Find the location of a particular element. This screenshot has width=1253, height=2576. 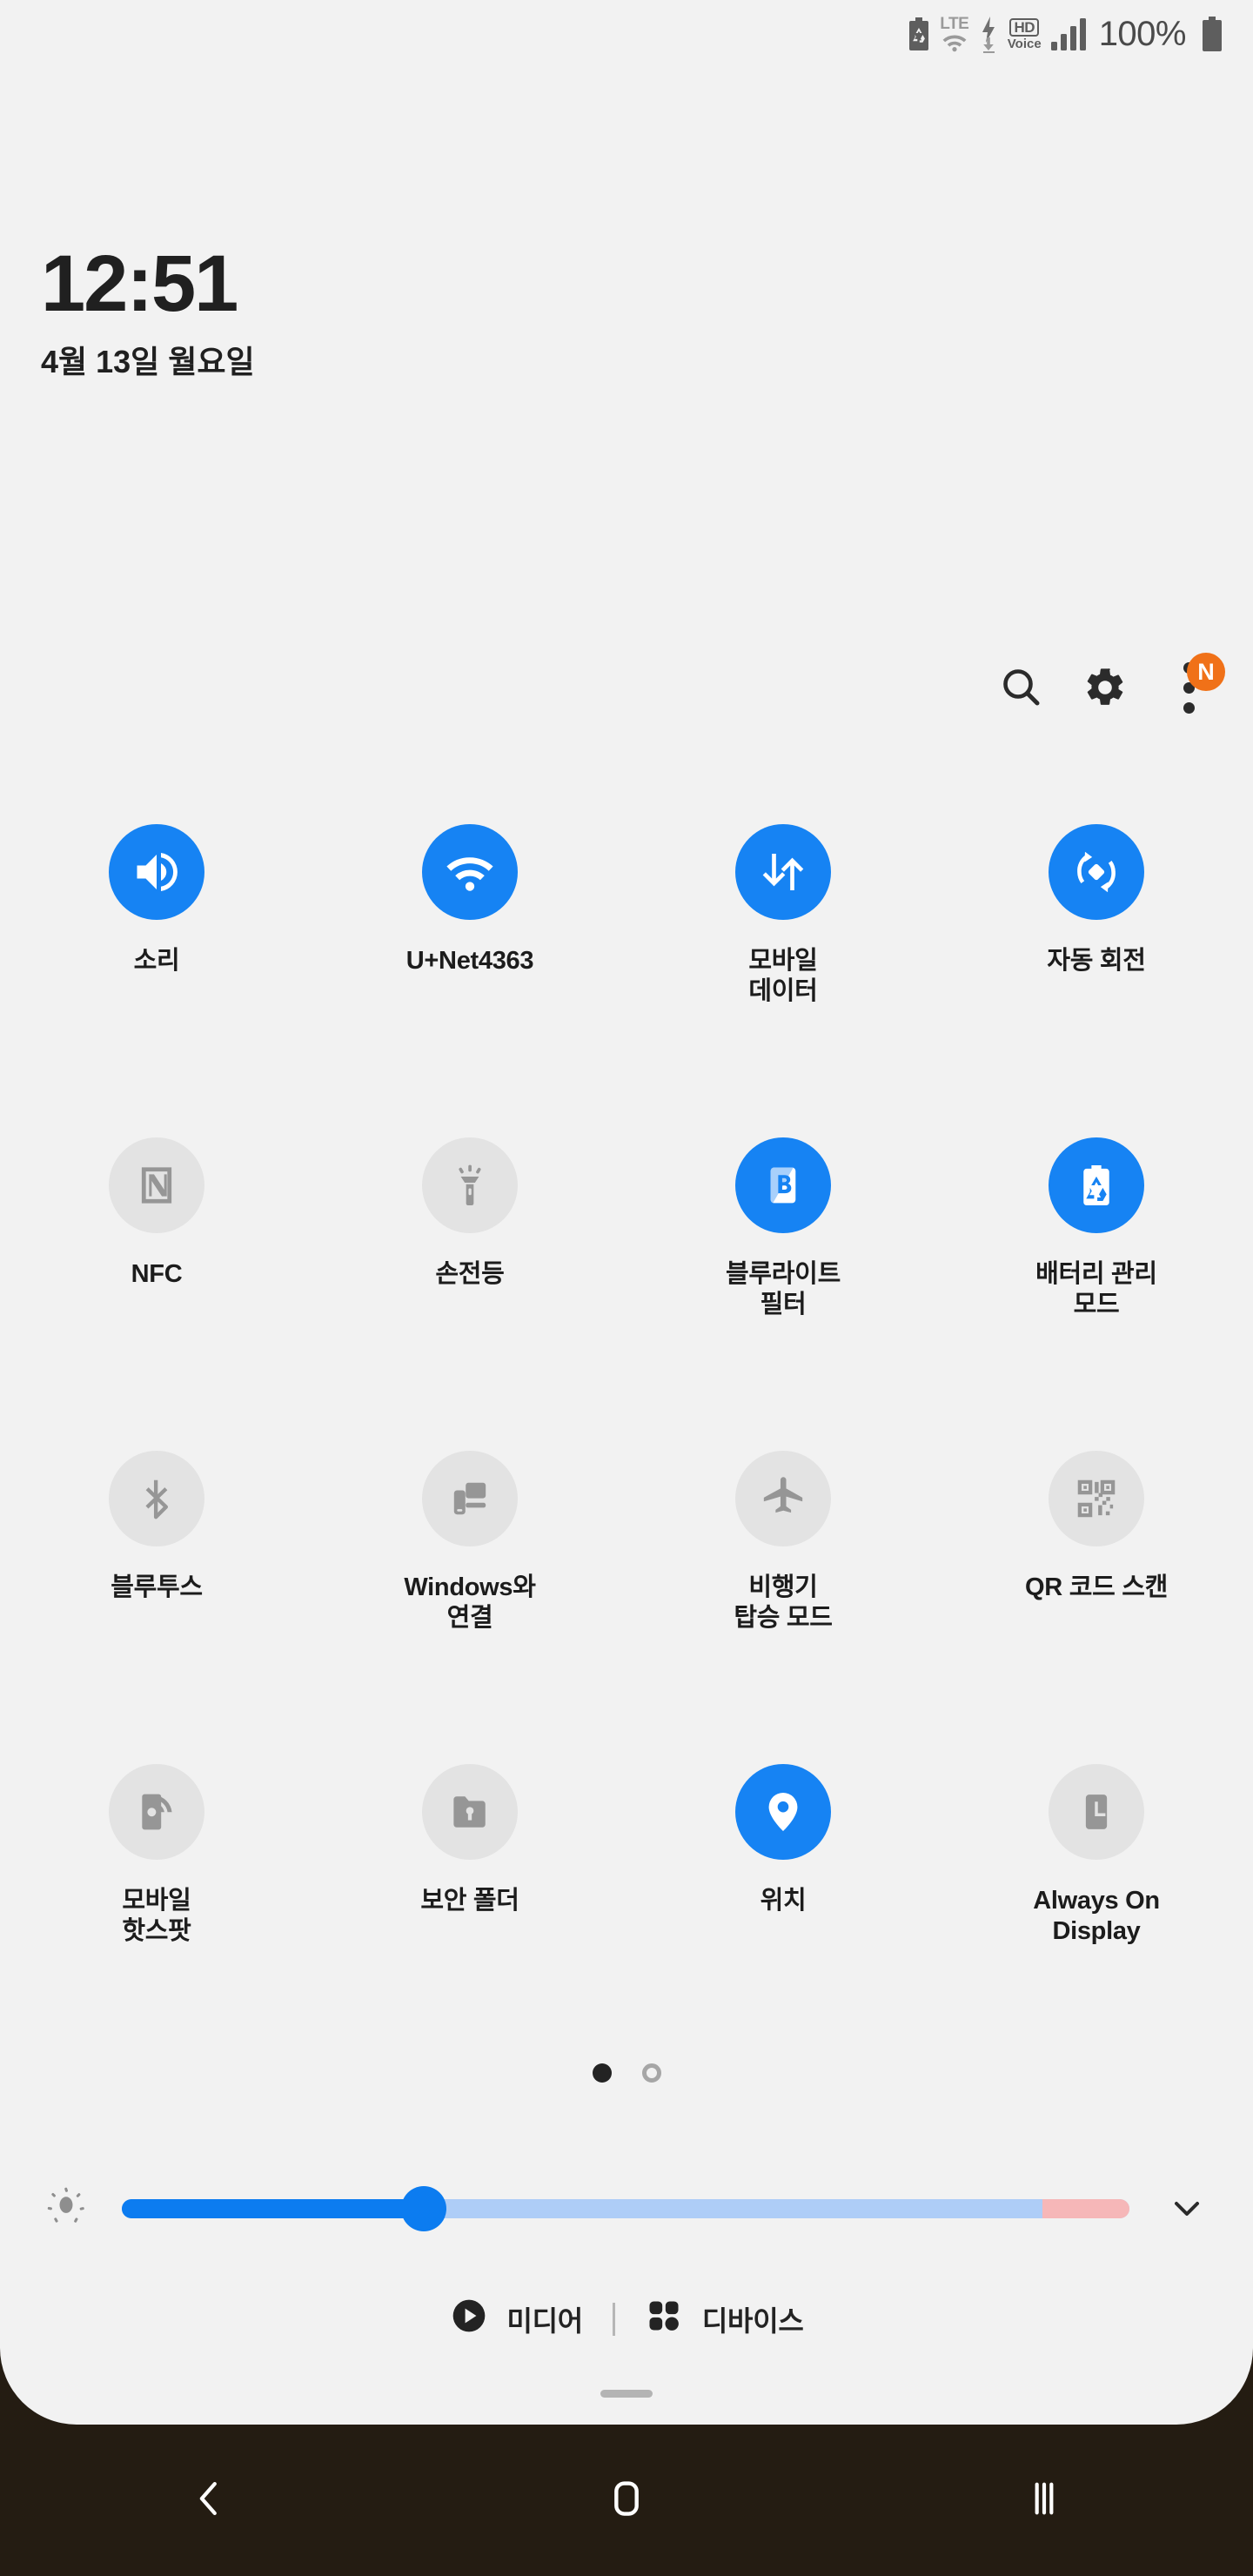

tile-battery-management: 배터리 관리 모드 is located at coordinates (1096, 1275).